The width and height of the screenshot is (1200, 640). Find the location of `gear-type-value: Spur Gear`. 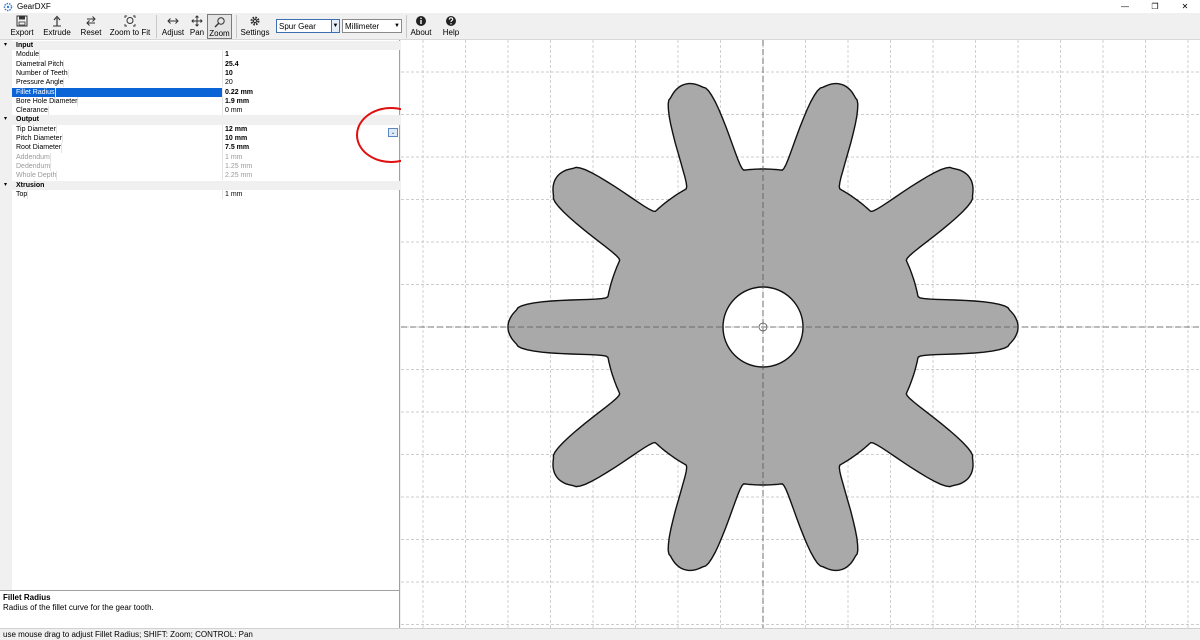

gear-type-value: Spur Gear is located at coordinates (297, 26).